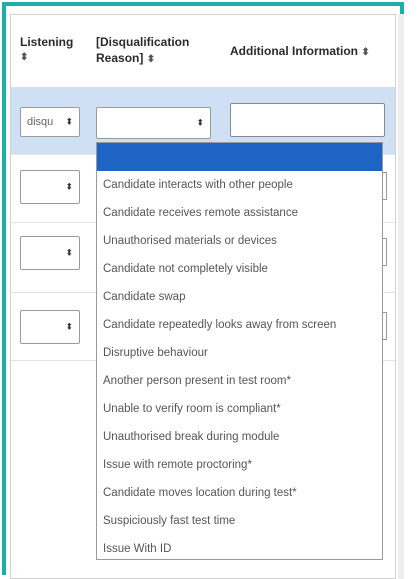 Image resolution: width=420 pixels, height=579 pixels. I want to click on header-listening: Listening ⬍, so click(50, 50).